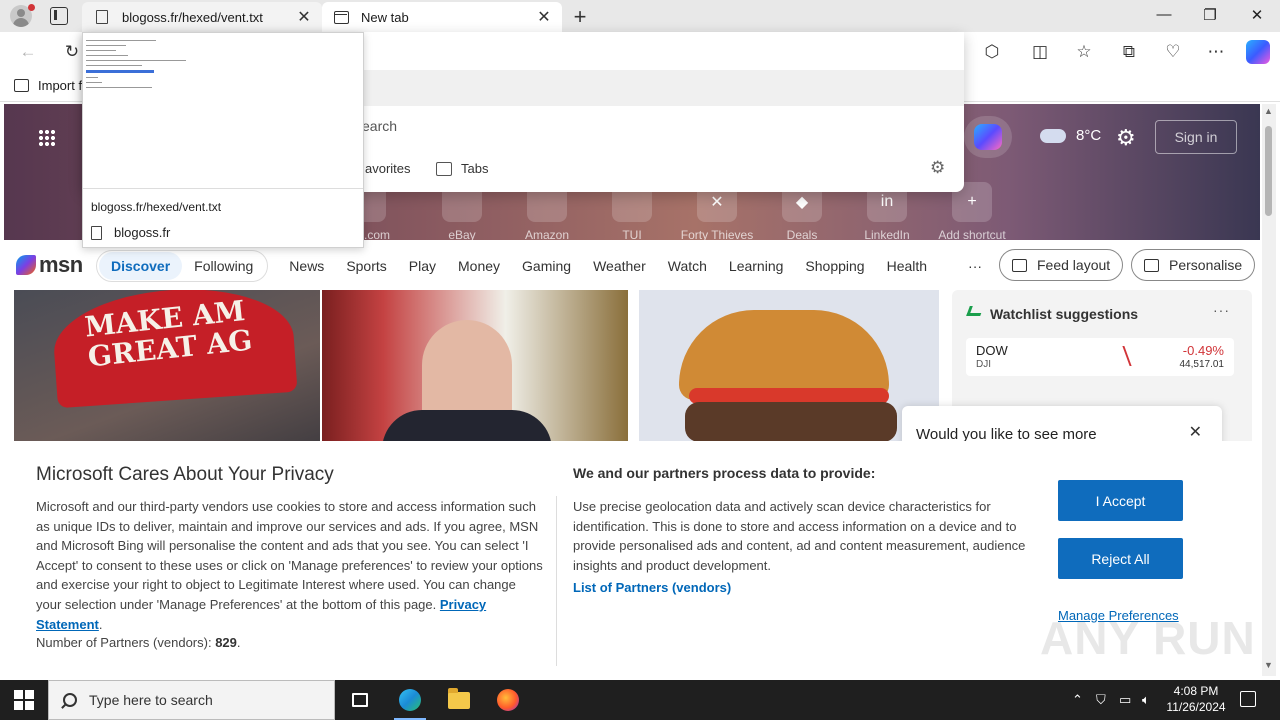 This screenshot has height=720, width=1280. What do you see at coordinates (306, 266) in the screenshot?
I see `nav-news: News` at bounding box center [306, 266].